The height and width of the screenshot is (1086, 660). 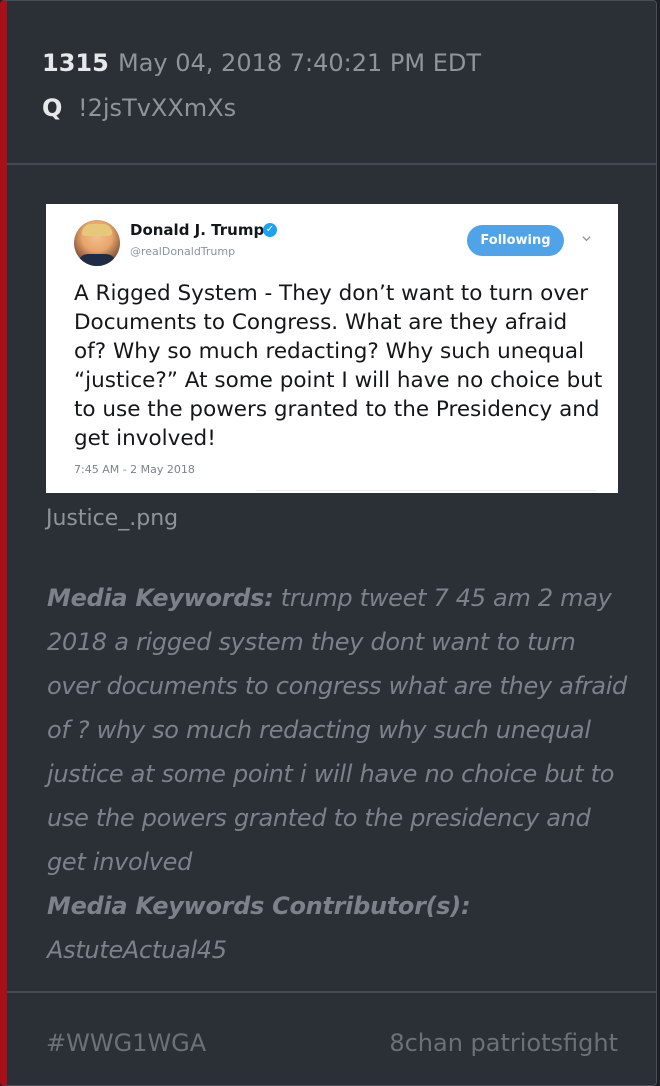 What do you see at coordinates (183, 251) in the screenshot?
I see `tweet-author-handle: @realDonaldTrump` at bounding box center [183, 251].